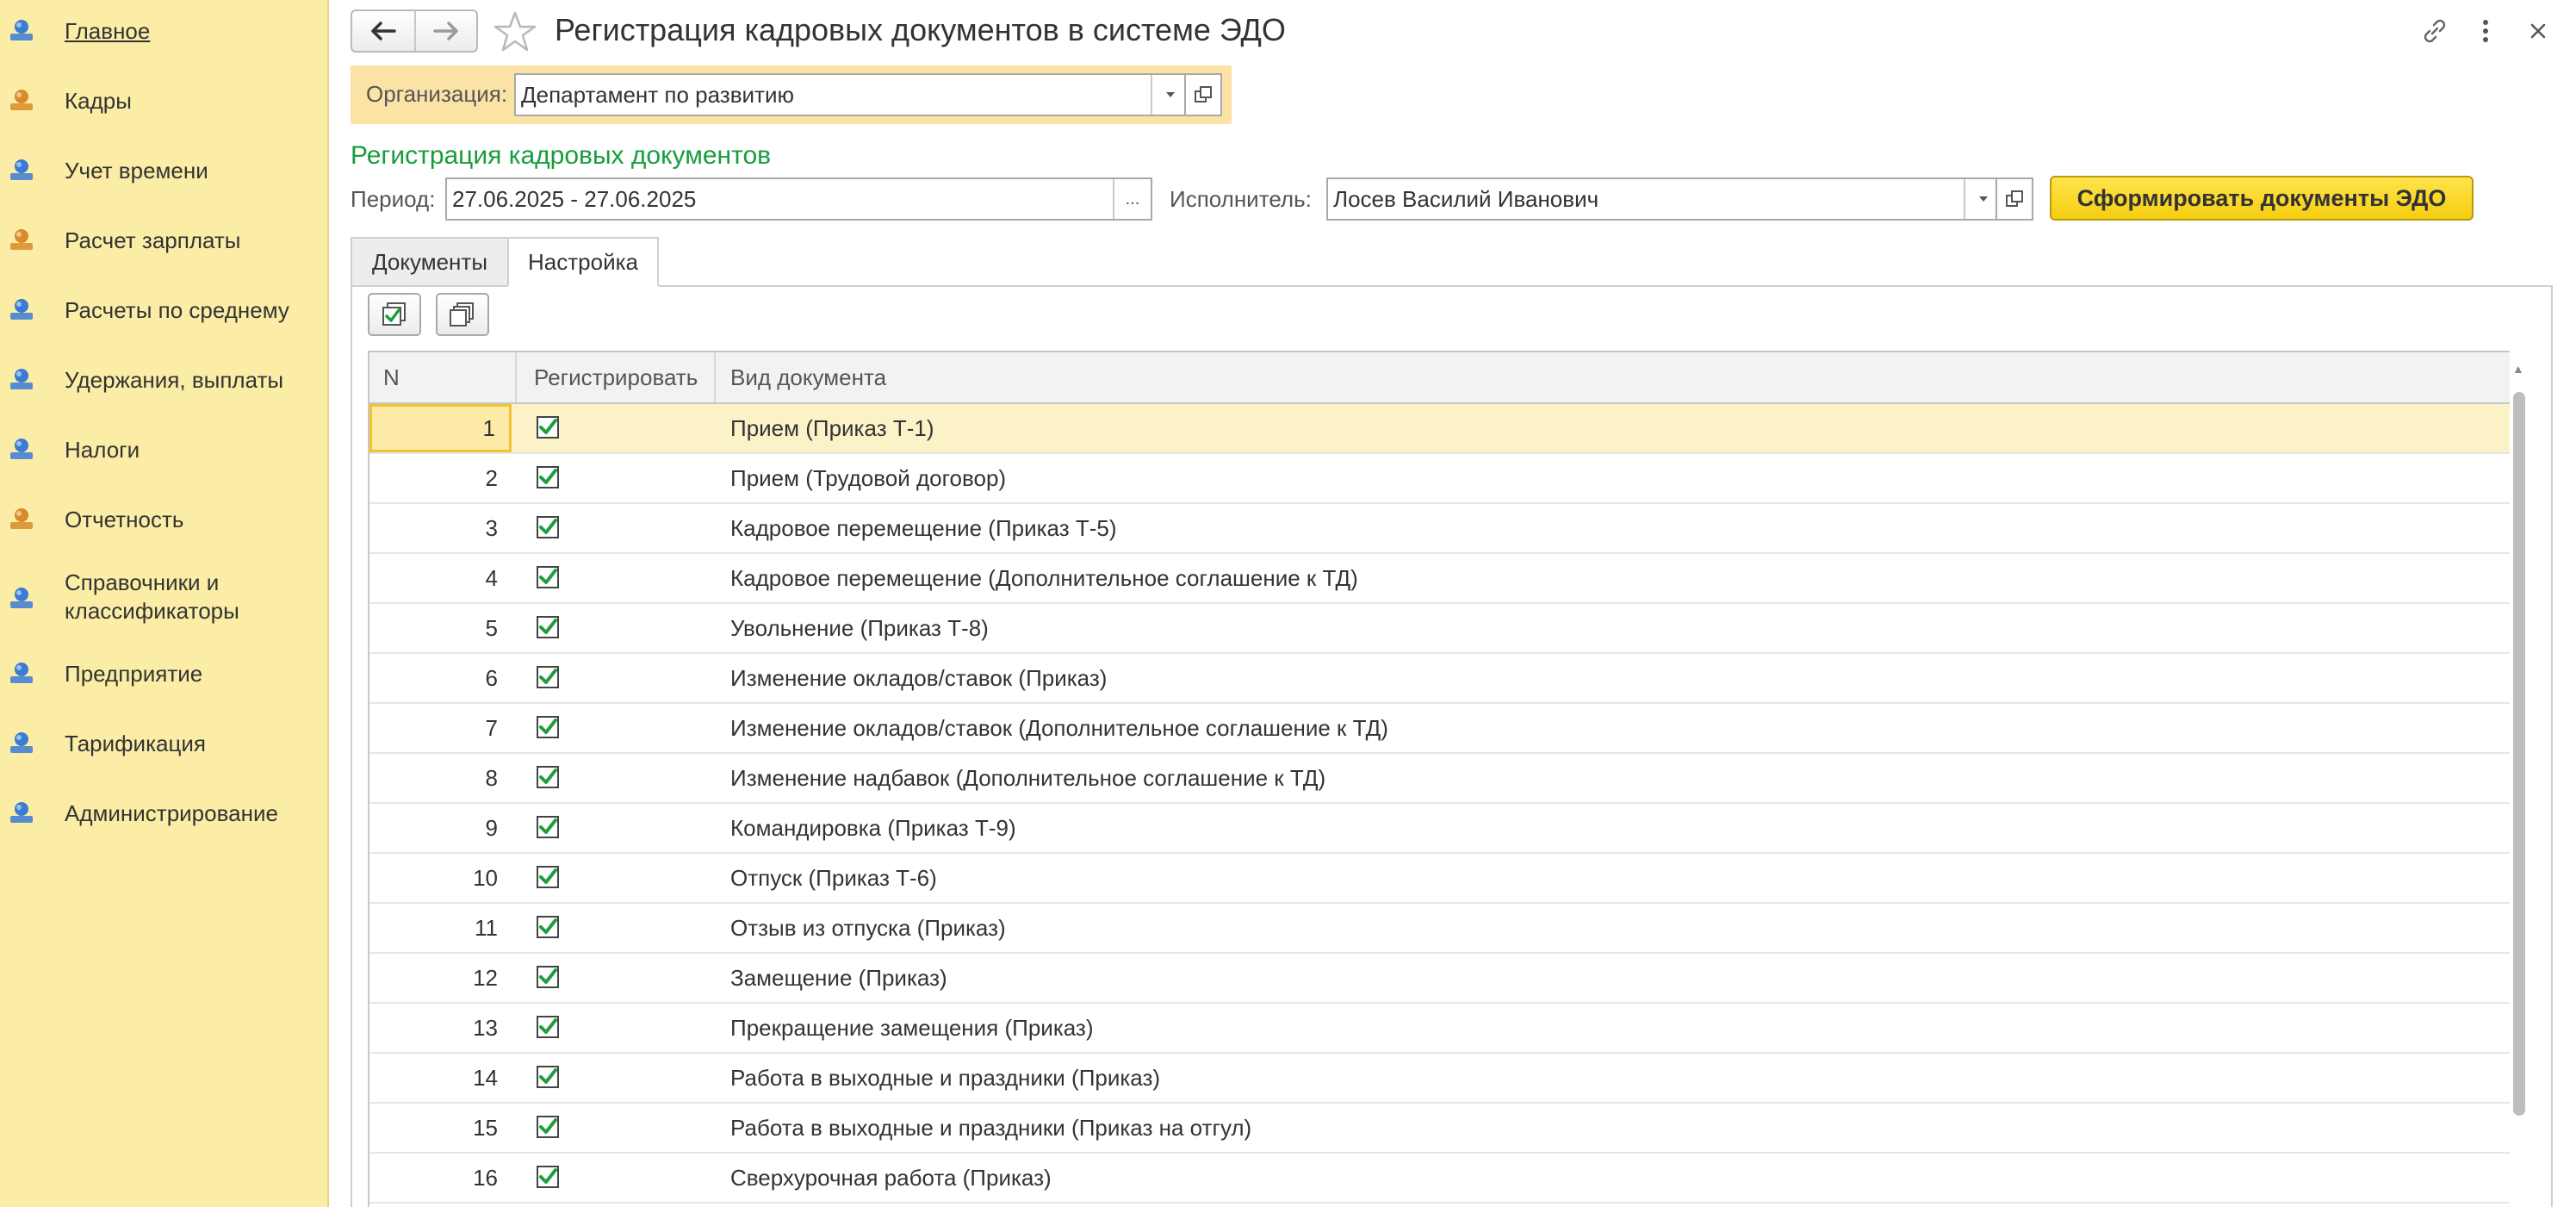 The image size is (2576, 1207). What do you see at coordinates (21, 380) in the screenshot?
I see `money-icon` at bounding box center [21, 380].